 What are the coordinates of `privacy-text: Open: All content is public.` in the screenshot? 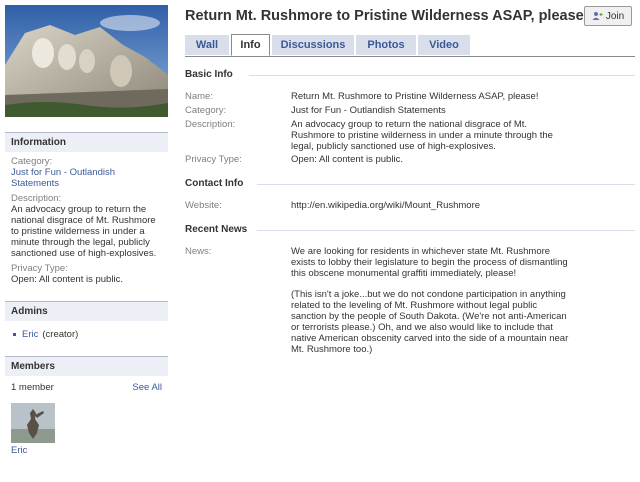 It's located at (67, 279).